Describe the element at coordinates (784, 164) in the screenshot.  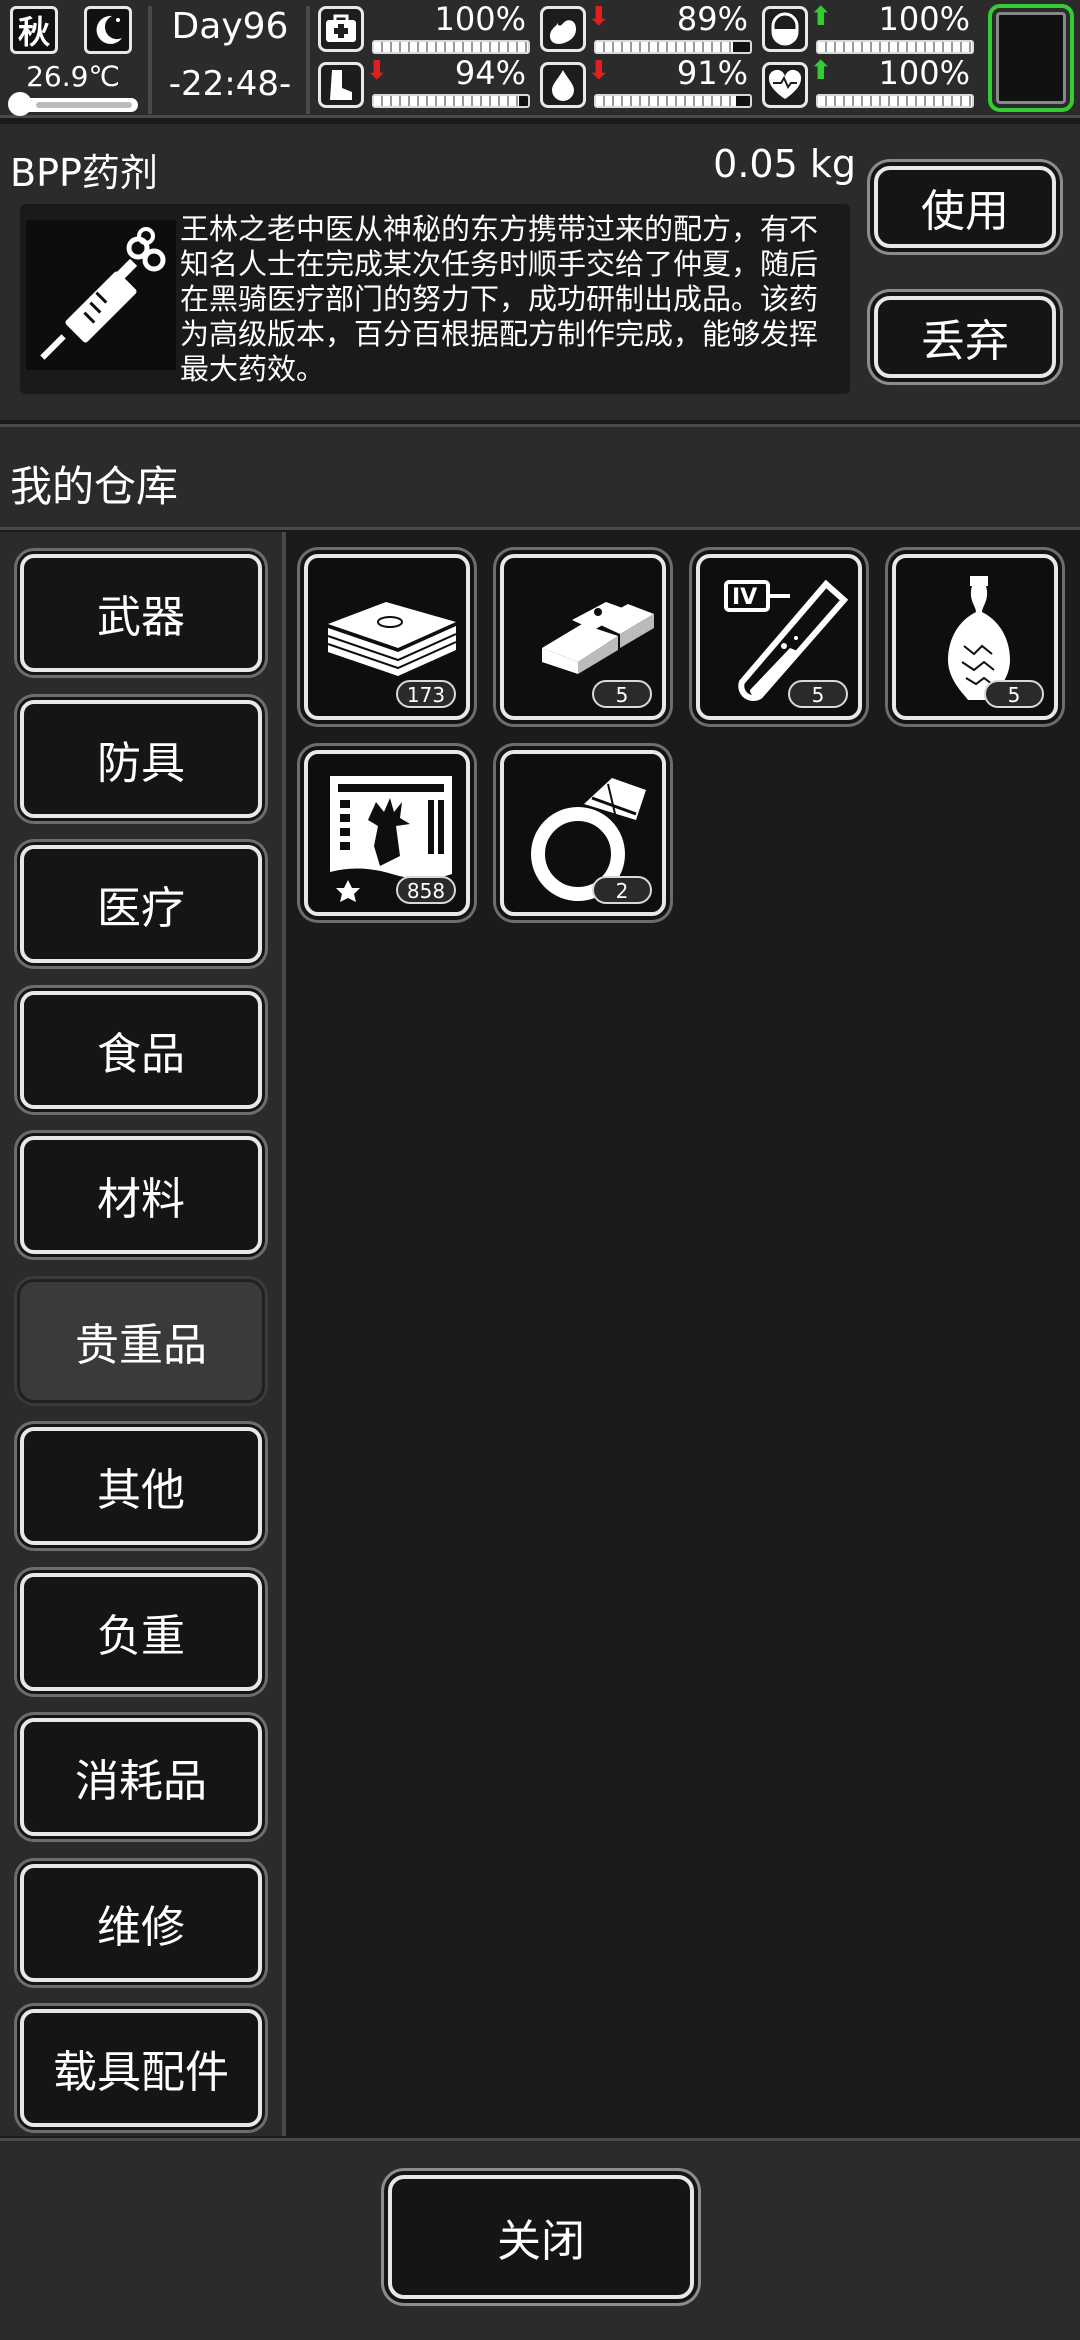
I see `item-weight: 0.05 kg` at that location.